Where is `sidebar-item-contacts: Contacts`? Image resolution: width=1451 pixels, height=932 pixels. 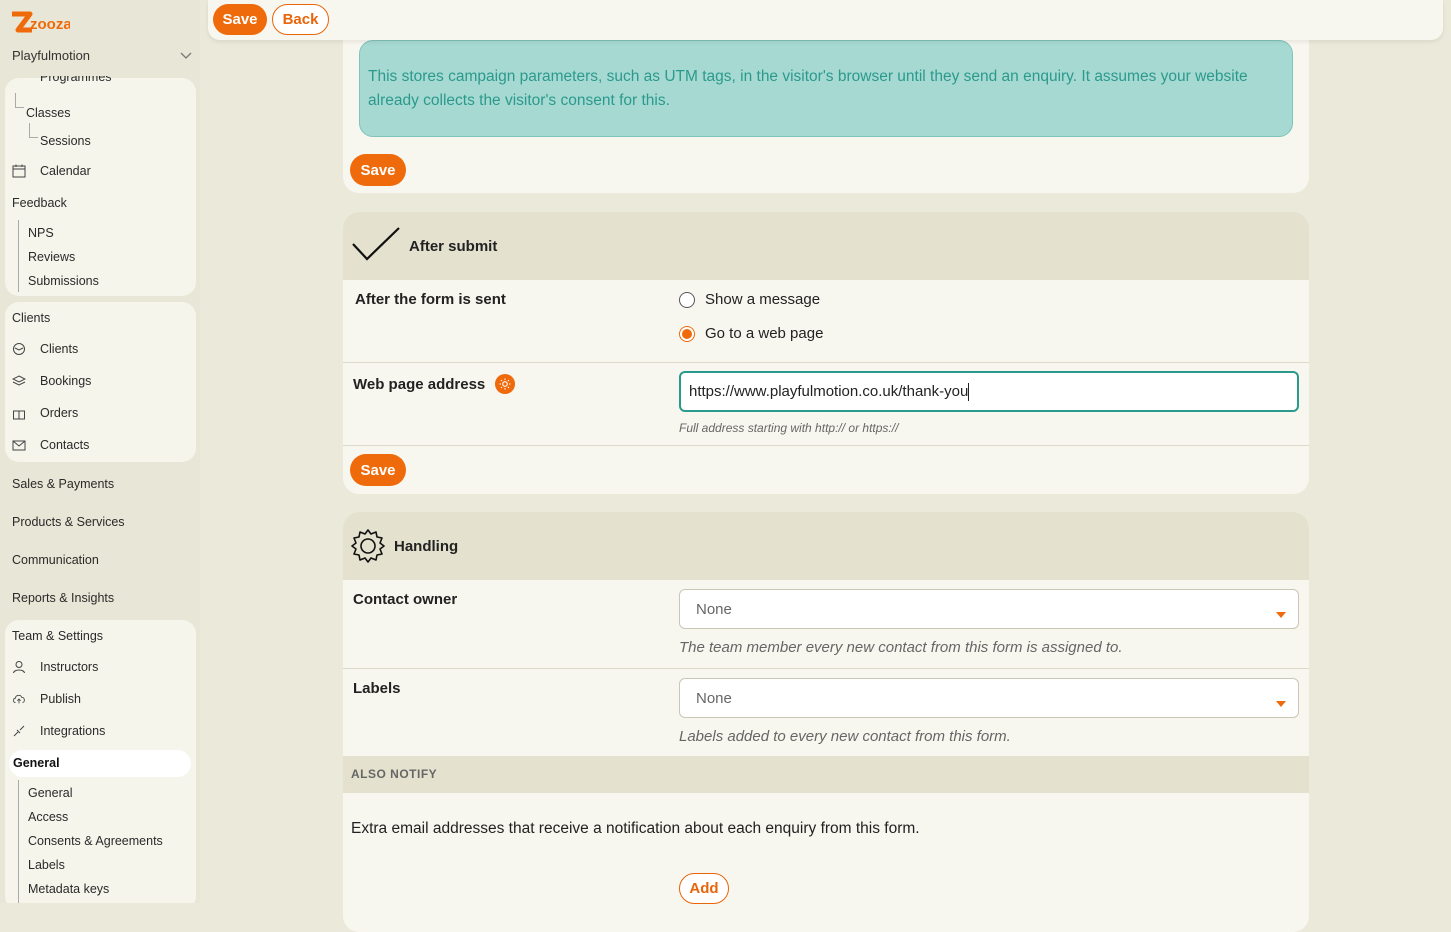
sidebar-item-contacts: Contacts is located at coordinates (50, 445).